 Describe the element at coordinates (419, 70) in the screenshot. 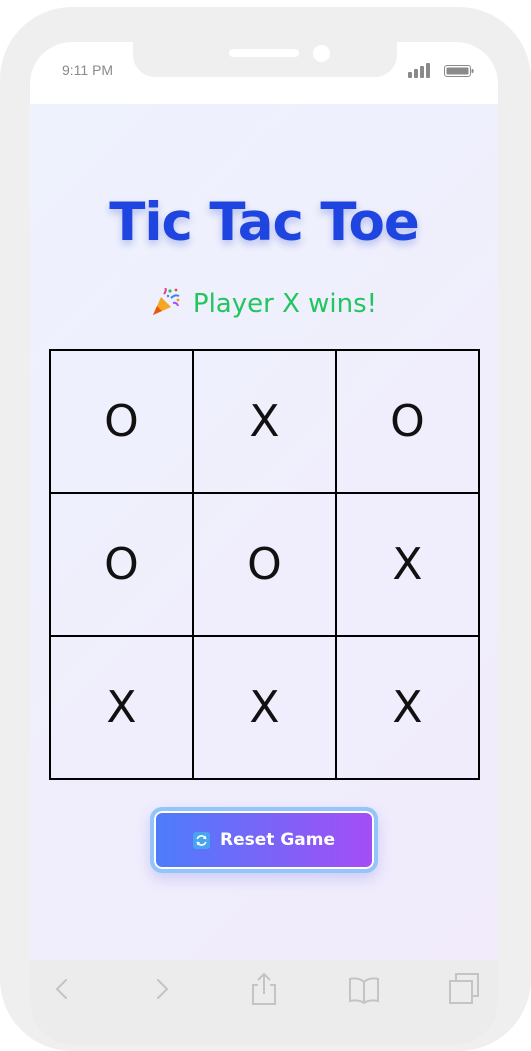

I see `signal-icon` at that location.